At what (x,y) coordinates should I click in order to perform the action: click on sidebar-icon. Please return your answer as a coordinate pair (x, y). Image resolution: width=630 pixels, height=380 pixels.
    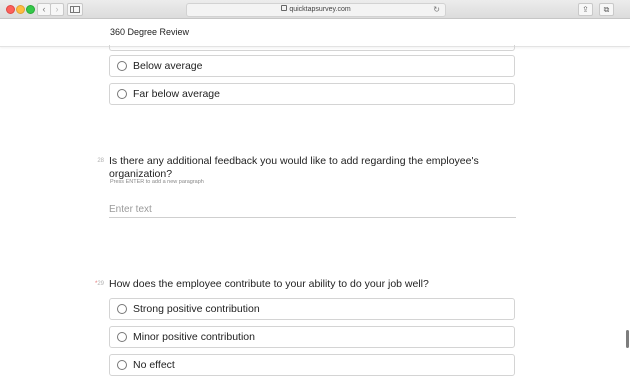
    Looking at the image, I should click on (75, 9).